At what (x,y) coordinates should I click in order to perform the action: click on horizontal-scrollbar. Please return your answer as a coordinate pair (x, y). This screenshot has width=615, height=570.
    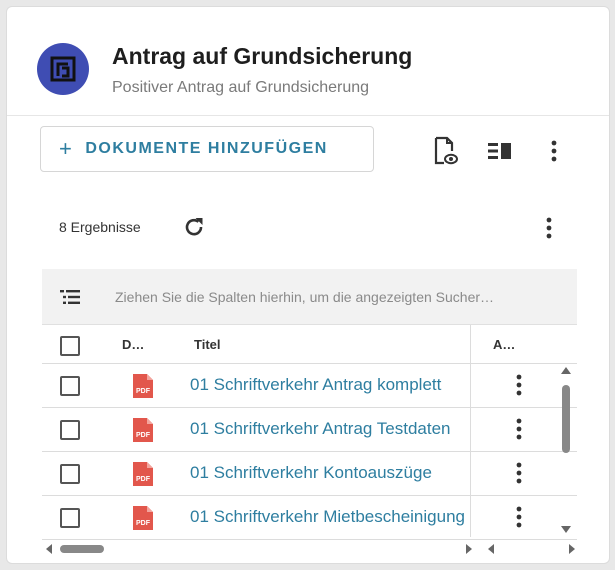
    Looking at the image, I should click on (309, 549).